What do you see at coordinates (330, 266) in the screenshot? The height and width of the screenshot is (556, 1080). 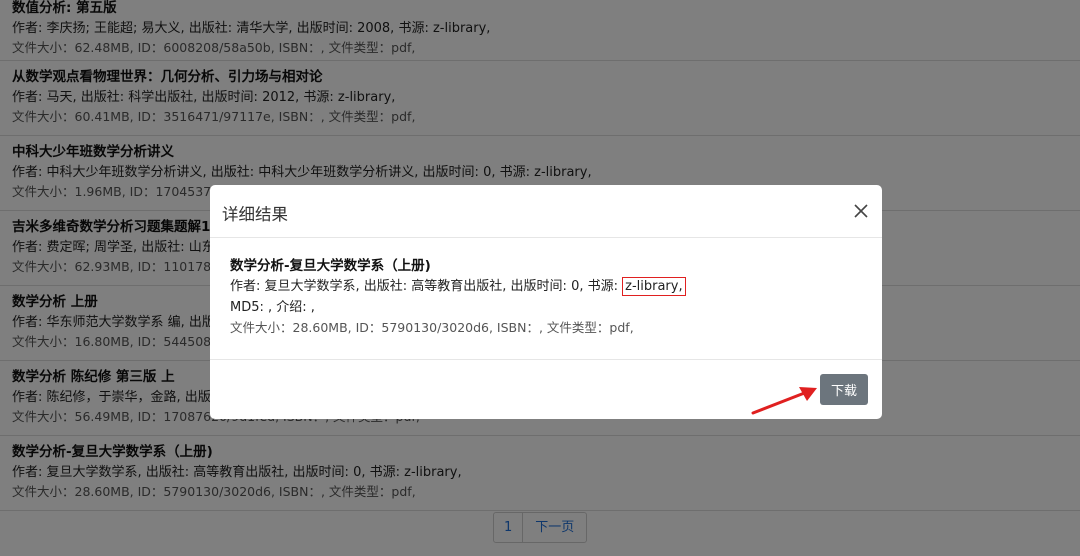 I see `detail-book-title: 数学分析-复旦大学数学系（上册)` at bounding box center [330, 266].